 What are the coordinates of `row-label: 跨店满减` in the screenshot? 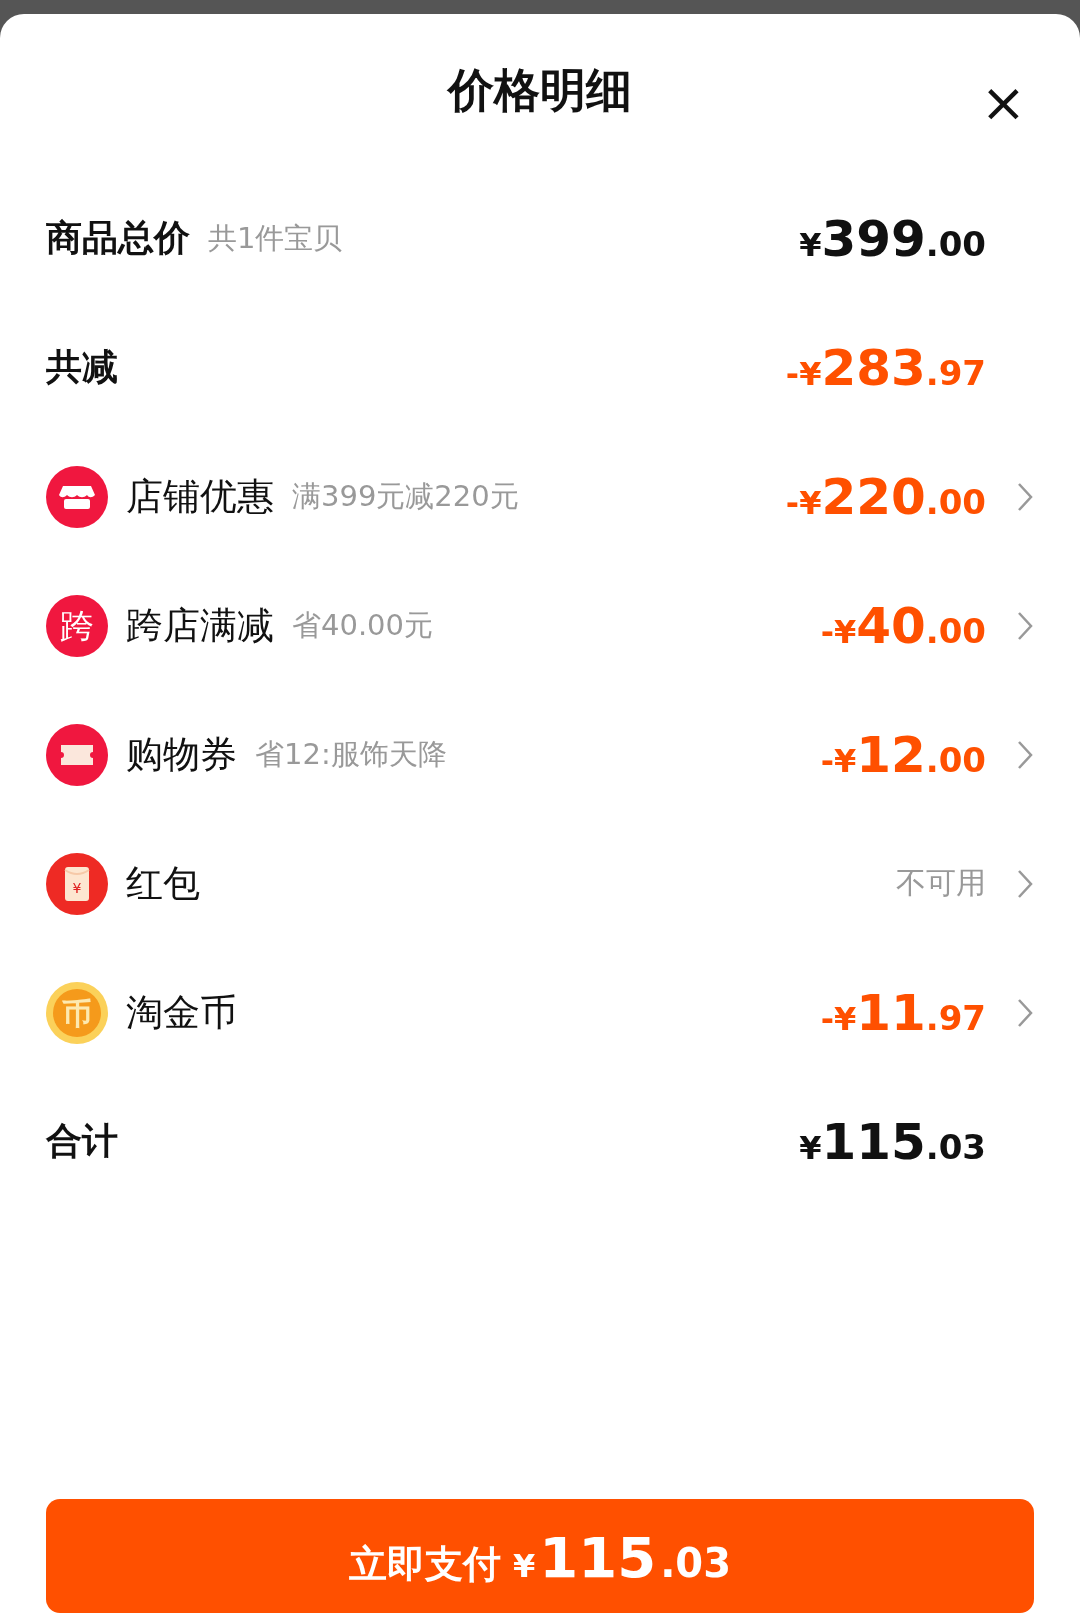 It's located at (200, 625).